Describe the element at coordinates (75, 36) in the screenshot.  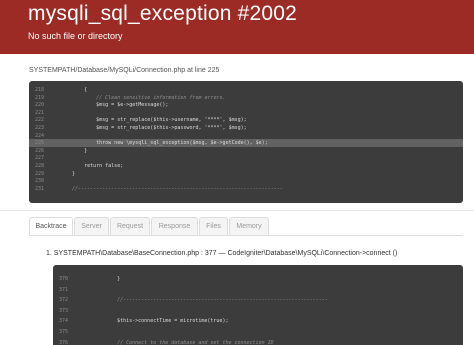
I see `error-message: No such file or directory` at that location.